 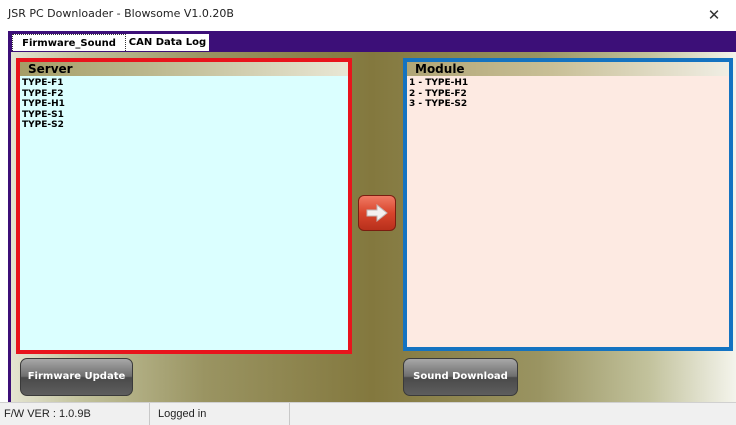 I want to click on transfer-to-module-button, so click(x=377, y=213).